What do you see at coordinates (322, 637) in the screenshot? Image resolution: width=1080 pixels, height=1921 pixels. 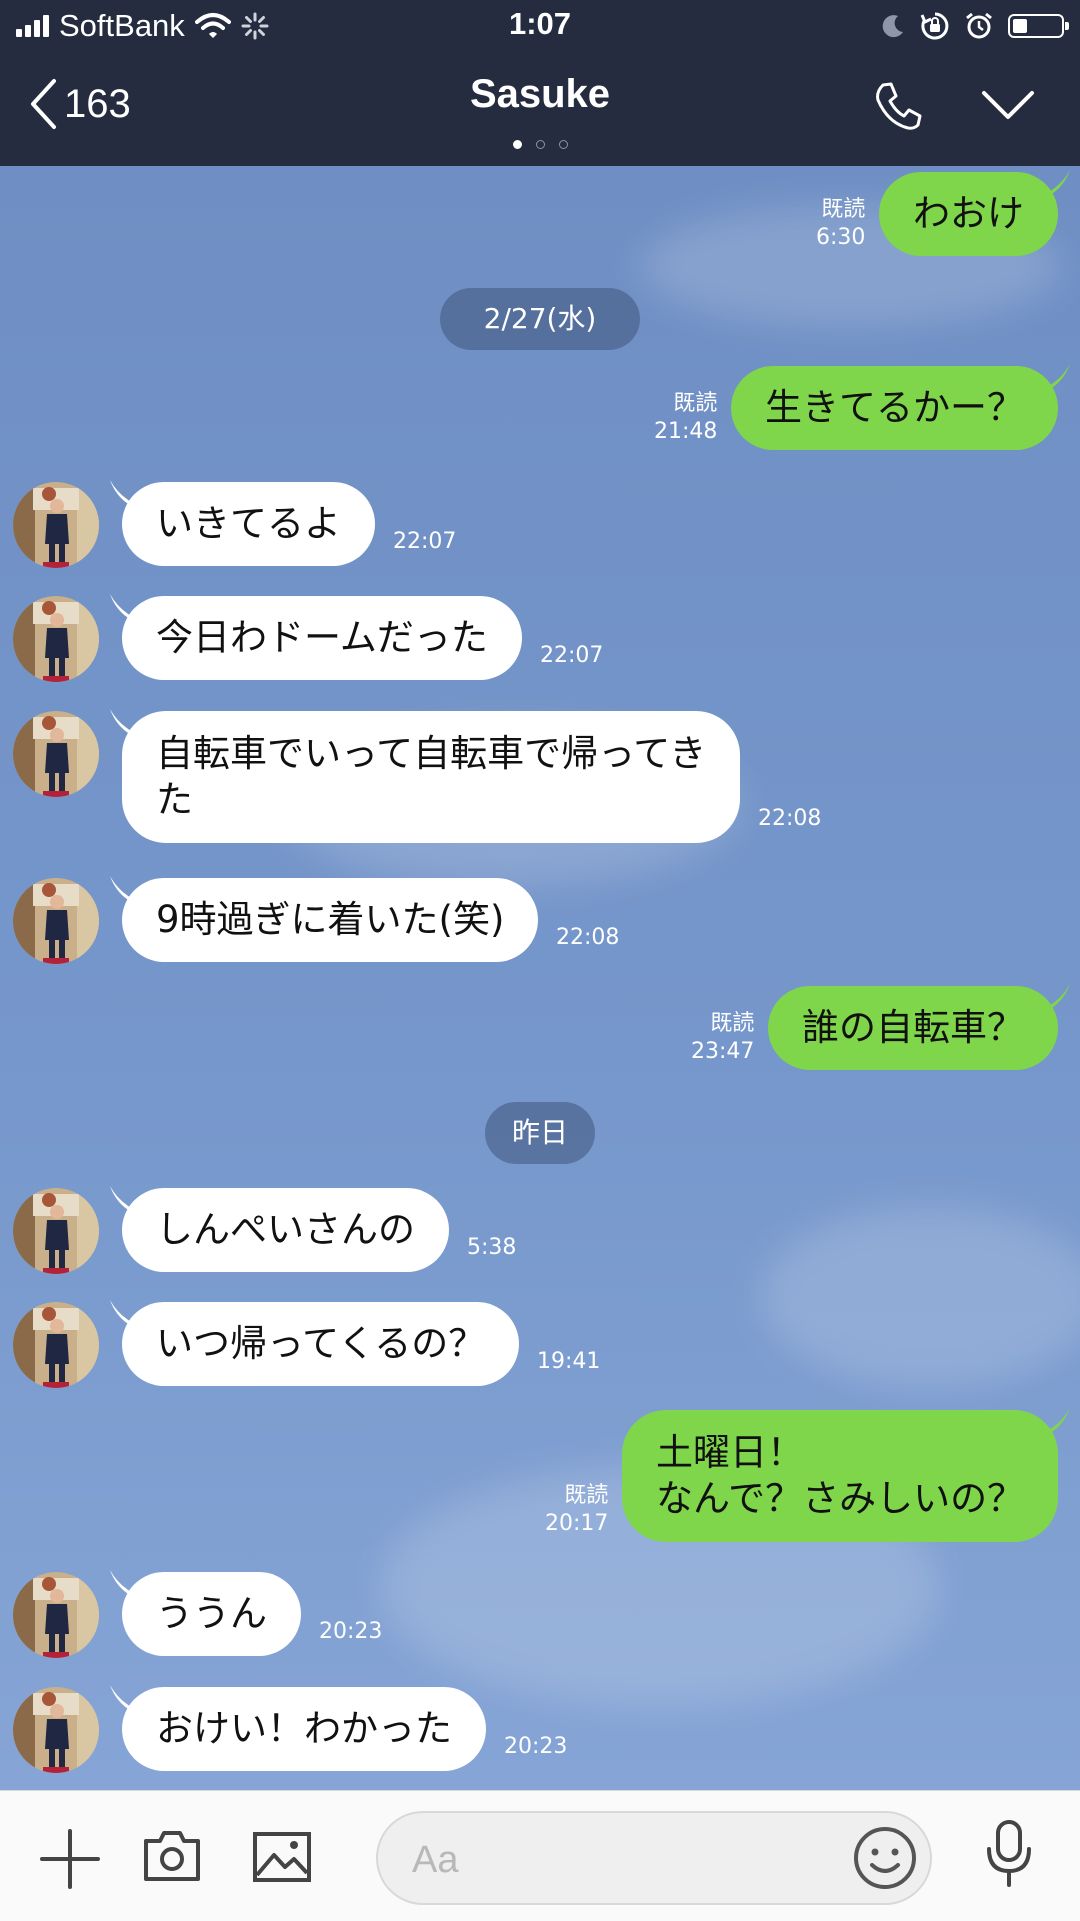 I see `message-text: 今日わドームだった` at bounding box center [322, 637].